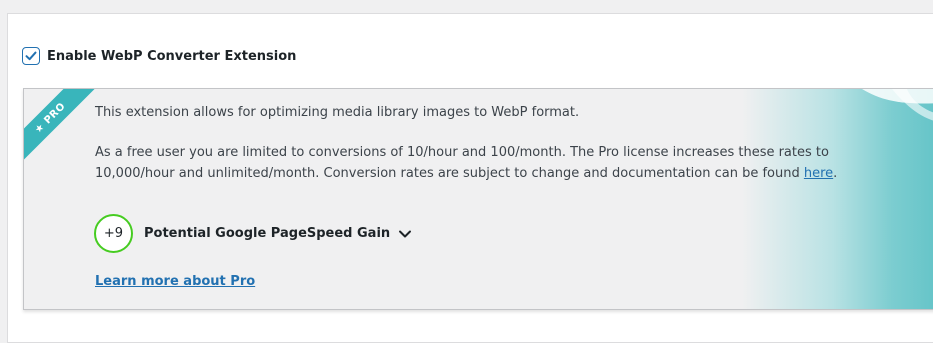 The width and height of the screenshot is (933, 343). Describe the element at coordinates (267, 233) in the screenshot. I see `pagespeed-gain-label: Potential Google PageSpeed Gain` at that location.